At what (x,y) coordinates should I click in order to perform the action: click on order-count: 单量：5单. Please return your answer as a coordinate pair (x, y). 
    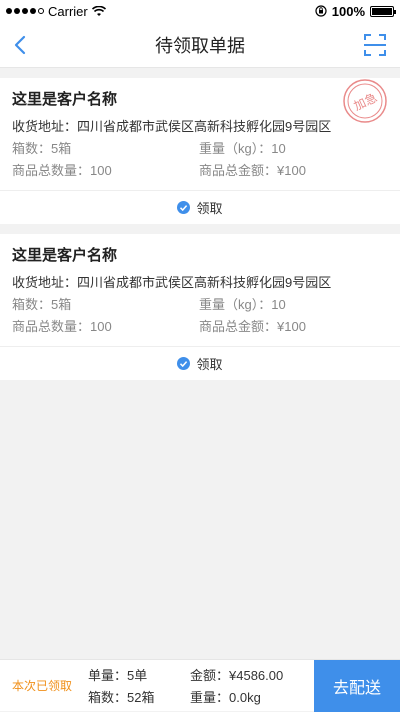
    Looking at the image, I should click on (139, 674).